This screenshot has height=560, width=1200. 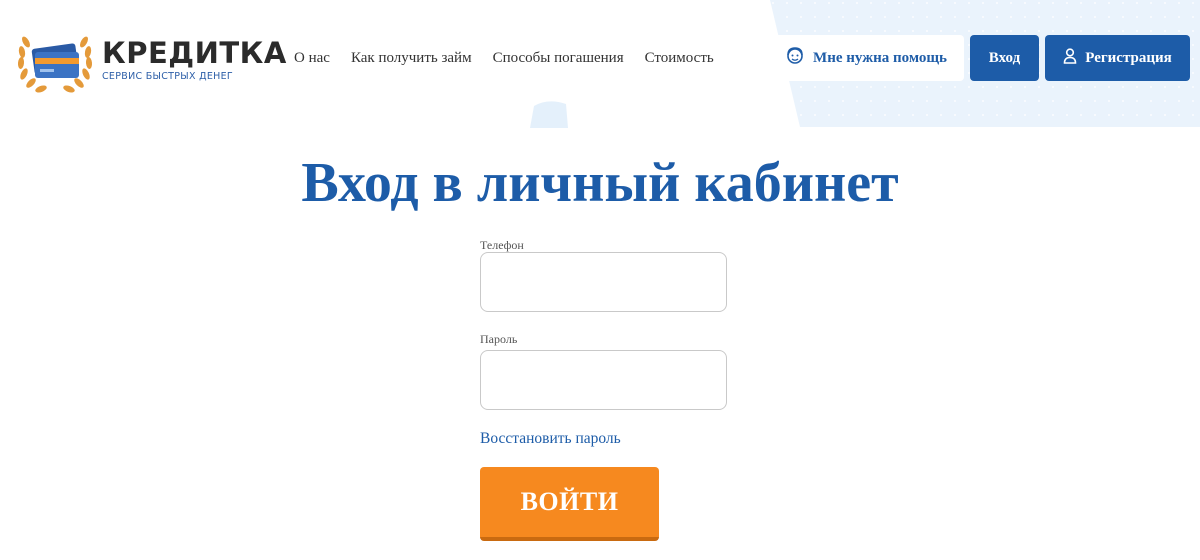 What do you see at coordinates (600, 183) in the screenshot?
I see `page-title: Вход в личный кабинет` at bounding box center [600, 183].